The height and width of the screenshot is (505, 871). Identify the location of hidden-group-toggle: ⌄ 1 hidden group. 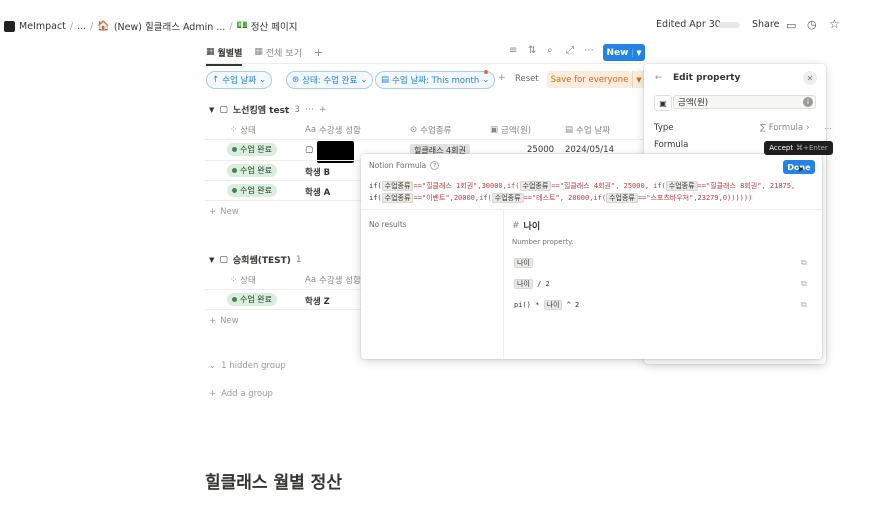
(247, 366).